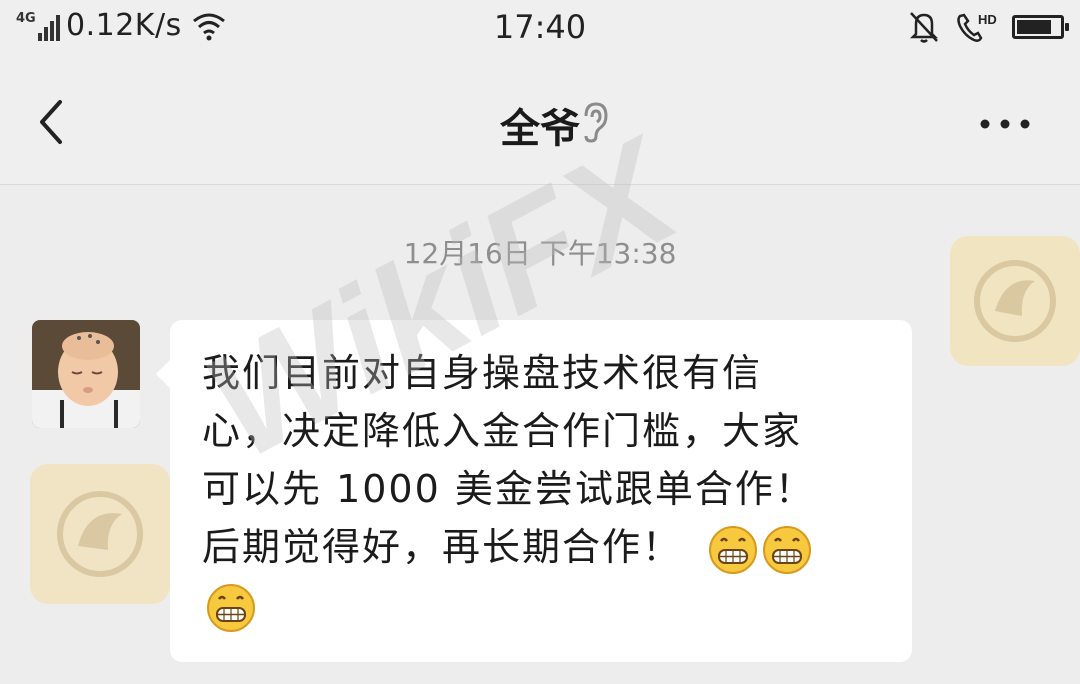 This screenshot has height=684, width=1080. What do you see at coordinates (596, 122) in the screenshot?
I see `ear-icon` at bounding box center [596, 122].